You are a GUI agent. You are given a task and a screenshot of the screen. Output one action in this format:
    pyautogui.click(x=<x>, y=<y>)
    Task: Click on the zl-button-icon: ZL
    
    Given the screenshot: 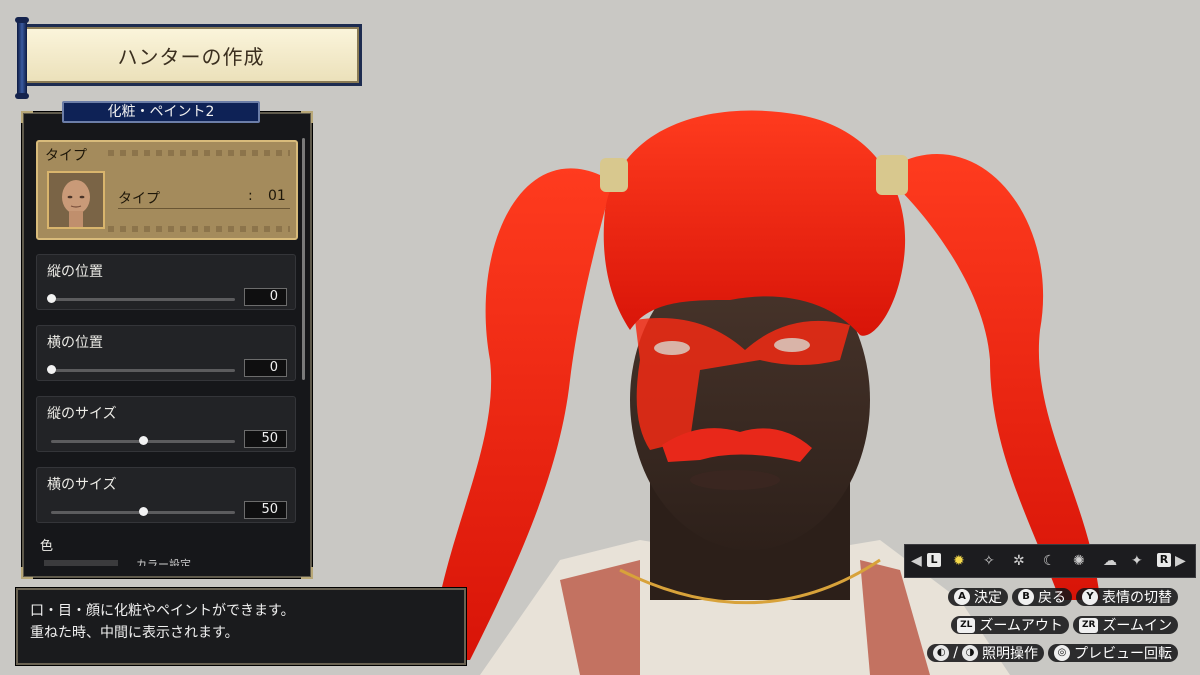 What is the action you would take?
    pyautogui.click(x=966, y=625)
    